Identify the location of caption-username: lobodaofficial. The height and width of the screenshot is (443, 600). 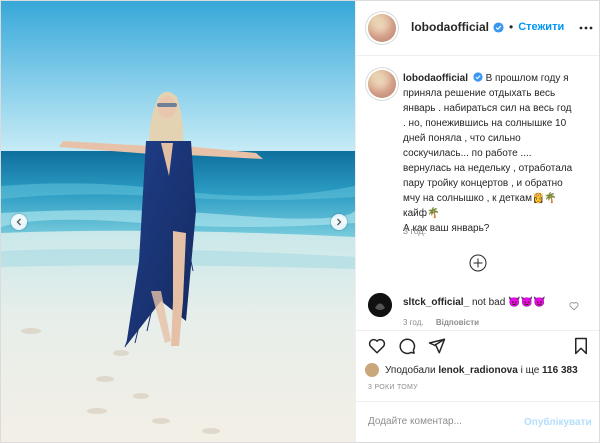
(435, 78).